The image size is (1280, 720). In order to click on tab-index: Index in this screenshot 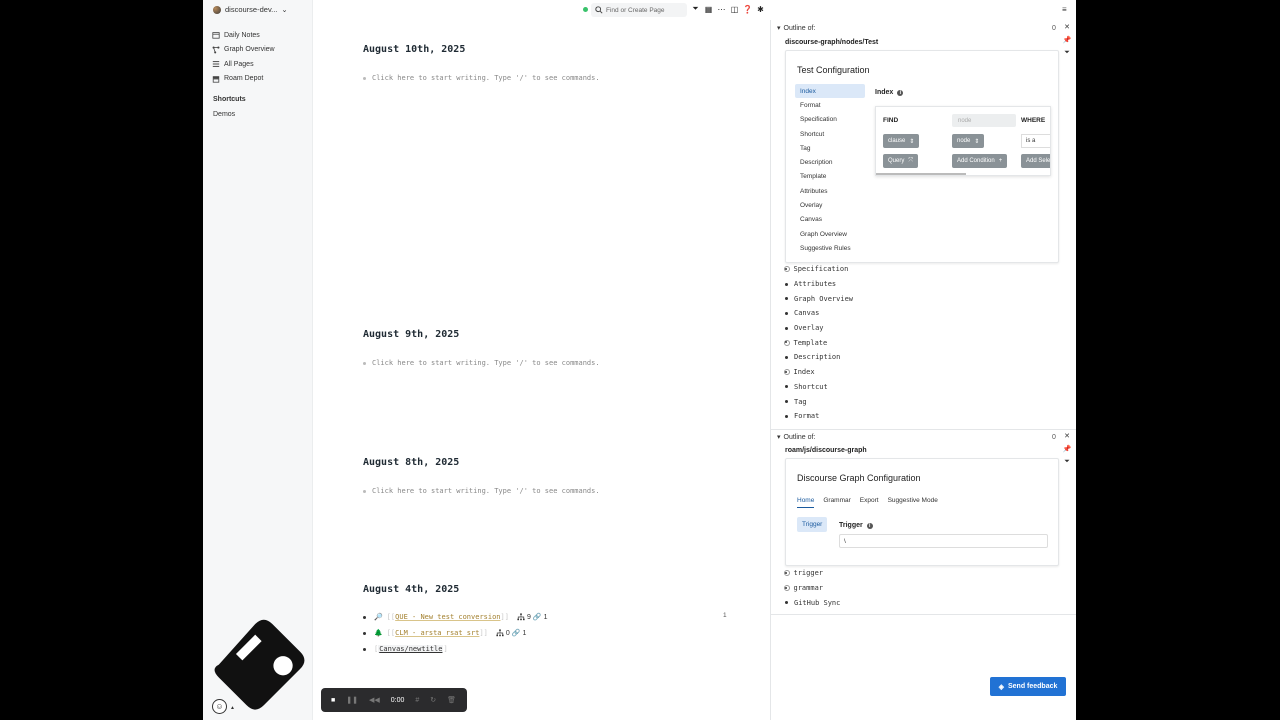, I will do `click(830, 91)`.